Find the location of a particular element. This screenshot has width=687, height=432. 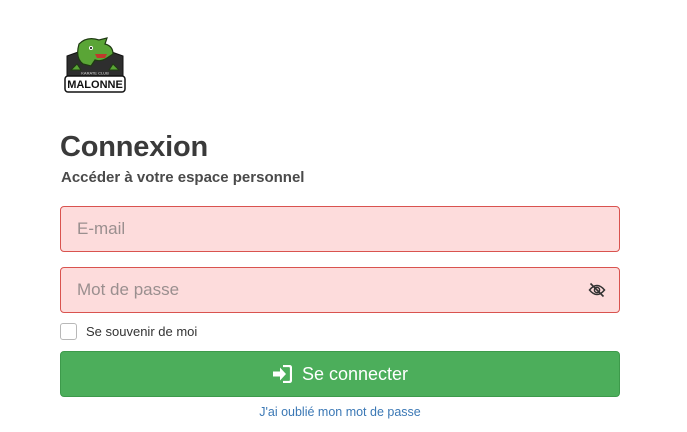

eye-slash-icon is located at coordinates (597, 290).